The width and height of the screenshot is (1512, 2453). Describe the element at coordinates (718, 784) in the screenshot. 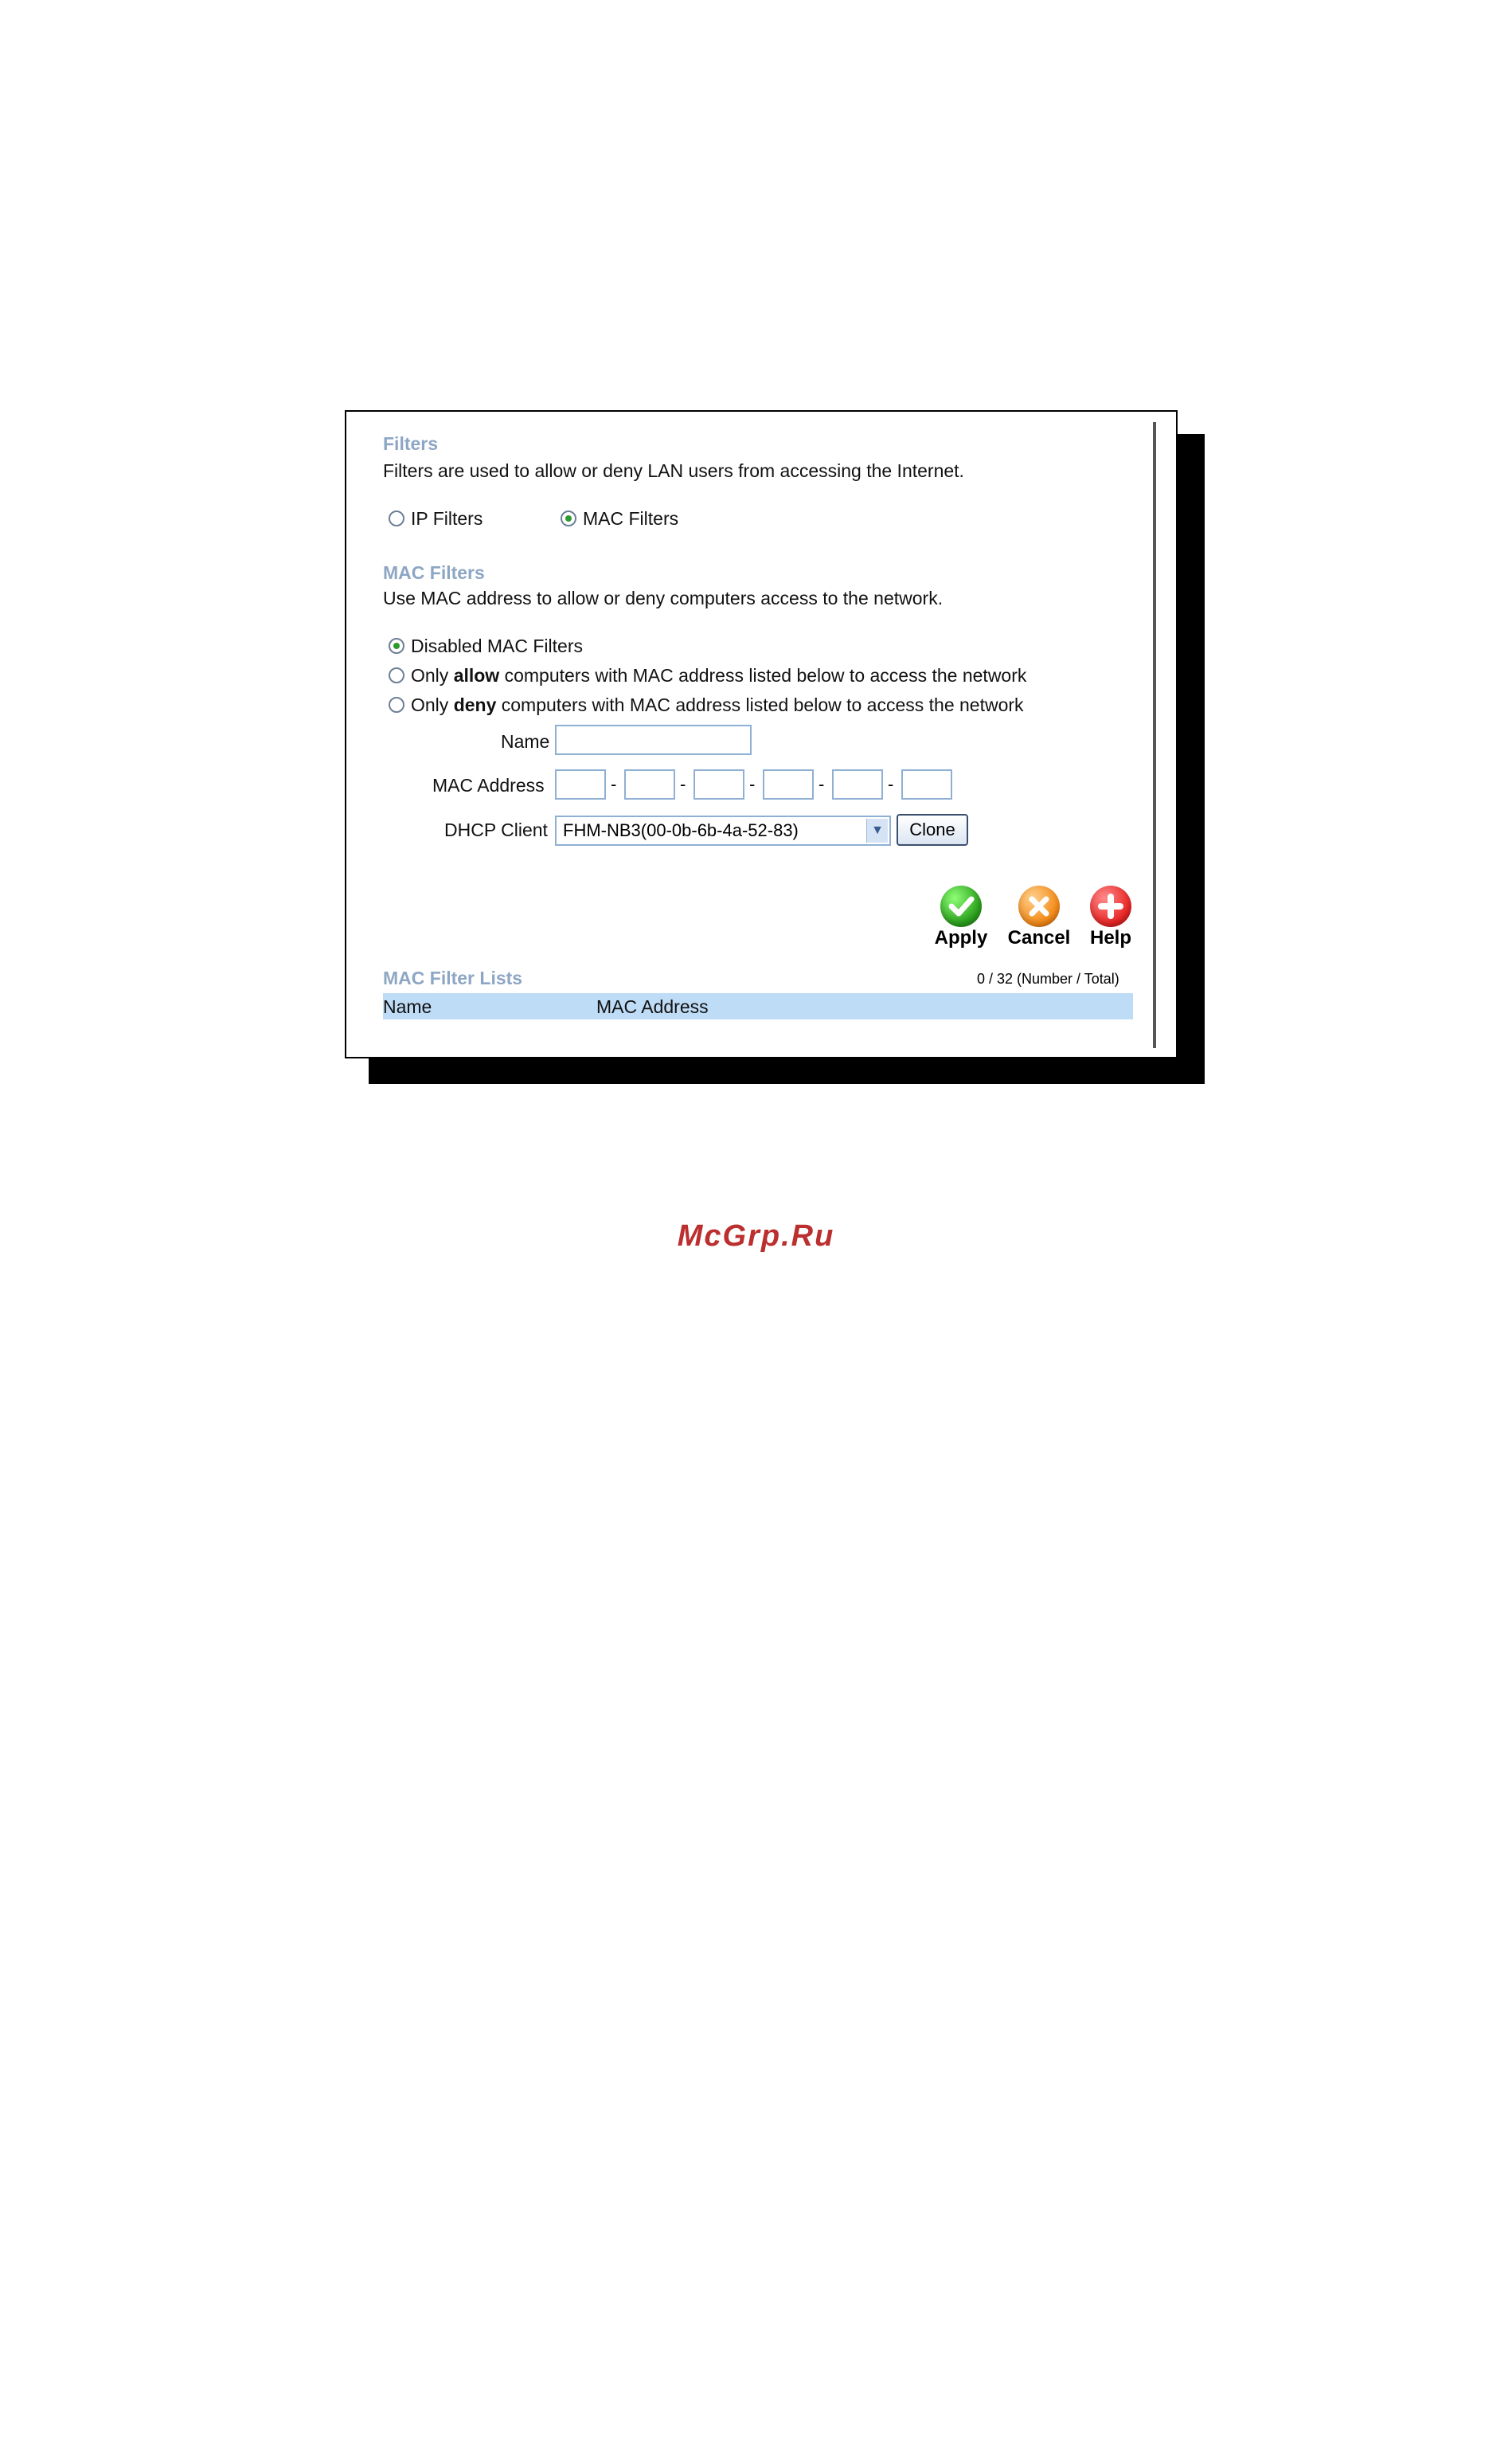

I see `mac-octet-3-input` at that location.